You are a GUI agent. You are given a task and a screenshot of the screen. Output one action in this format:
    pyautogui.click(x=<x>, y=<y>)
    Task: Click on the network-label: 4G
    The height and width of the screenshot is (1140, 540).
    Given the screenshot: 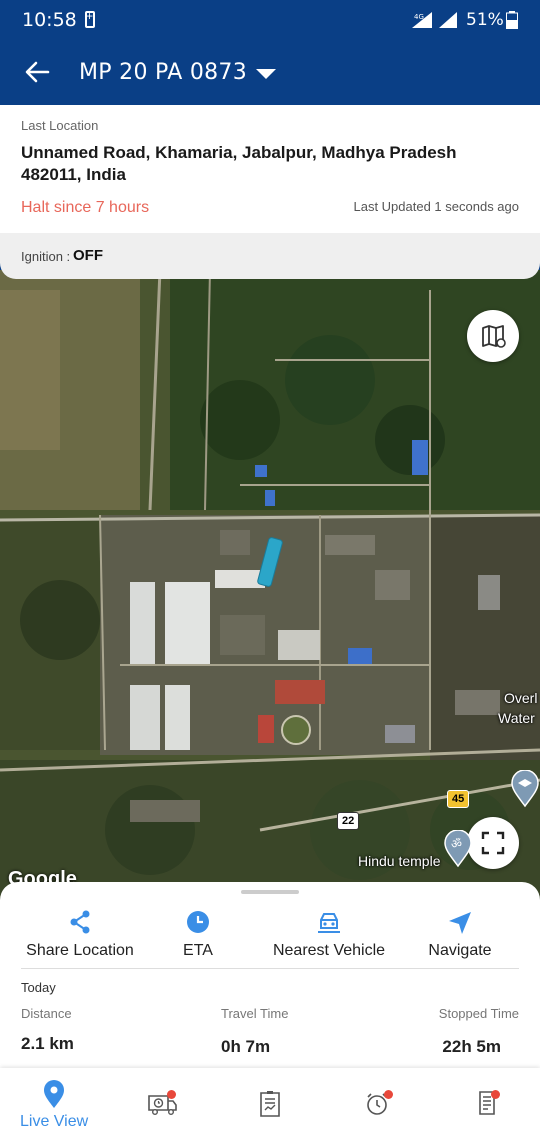 What is the action you would take?
    pyautogui.click(x=419, y=17)
    